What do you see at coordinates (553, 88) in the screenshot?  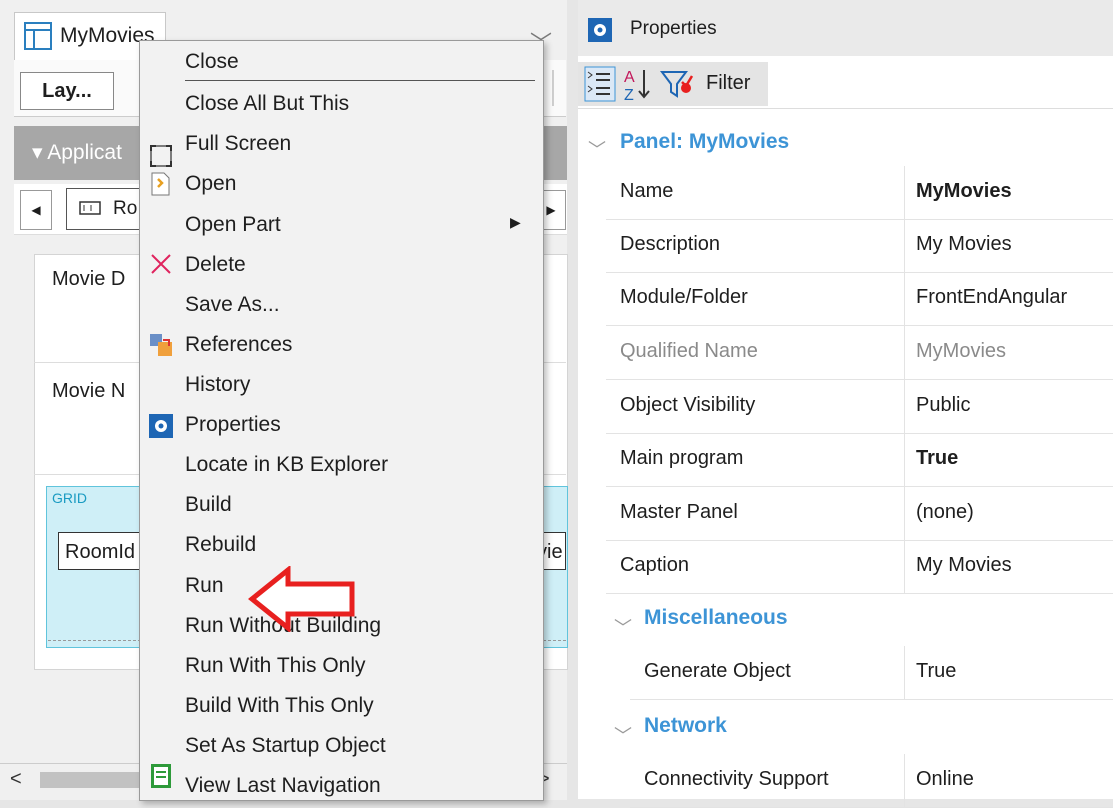 I see `toolbar-separator` at bounding box center [553, 88].